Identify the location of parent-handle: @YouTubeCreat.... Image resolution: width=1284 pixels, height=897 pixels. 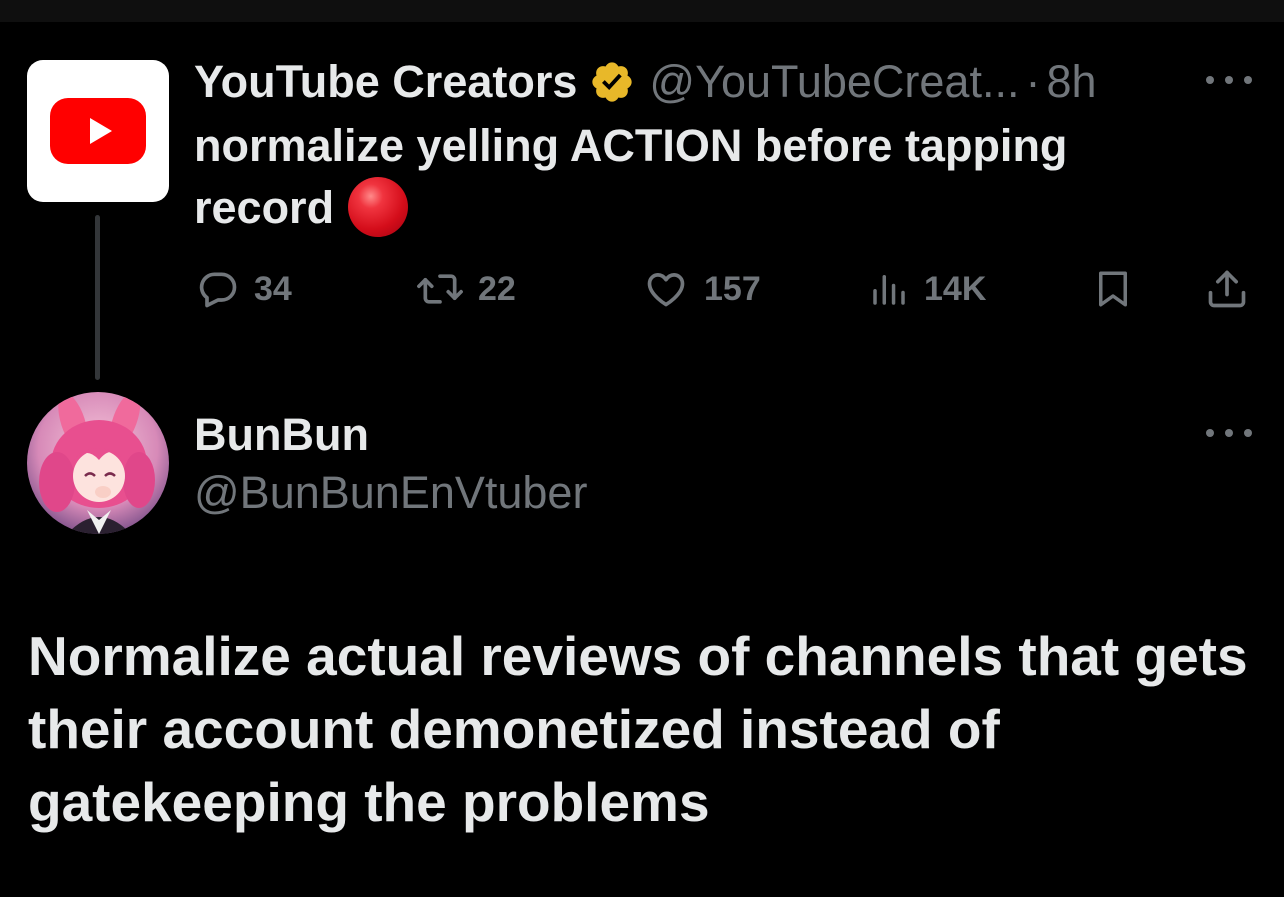
(834, 82).